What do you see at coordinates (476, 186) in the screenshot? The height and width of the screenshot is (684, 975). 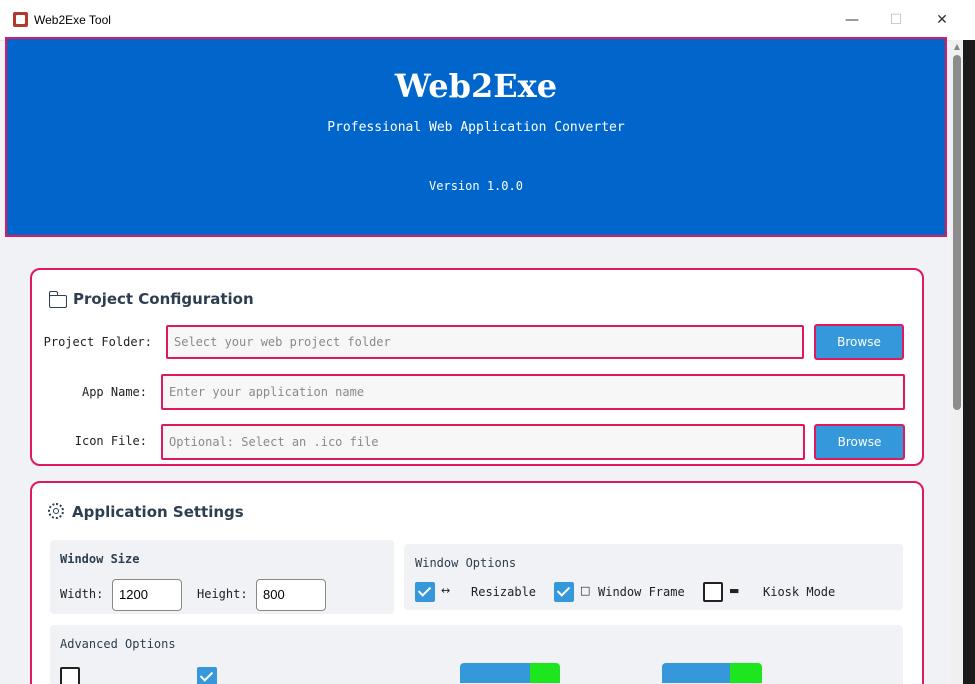 I see `app-version: Version 1.0.0` at bounding box center [476, 186].